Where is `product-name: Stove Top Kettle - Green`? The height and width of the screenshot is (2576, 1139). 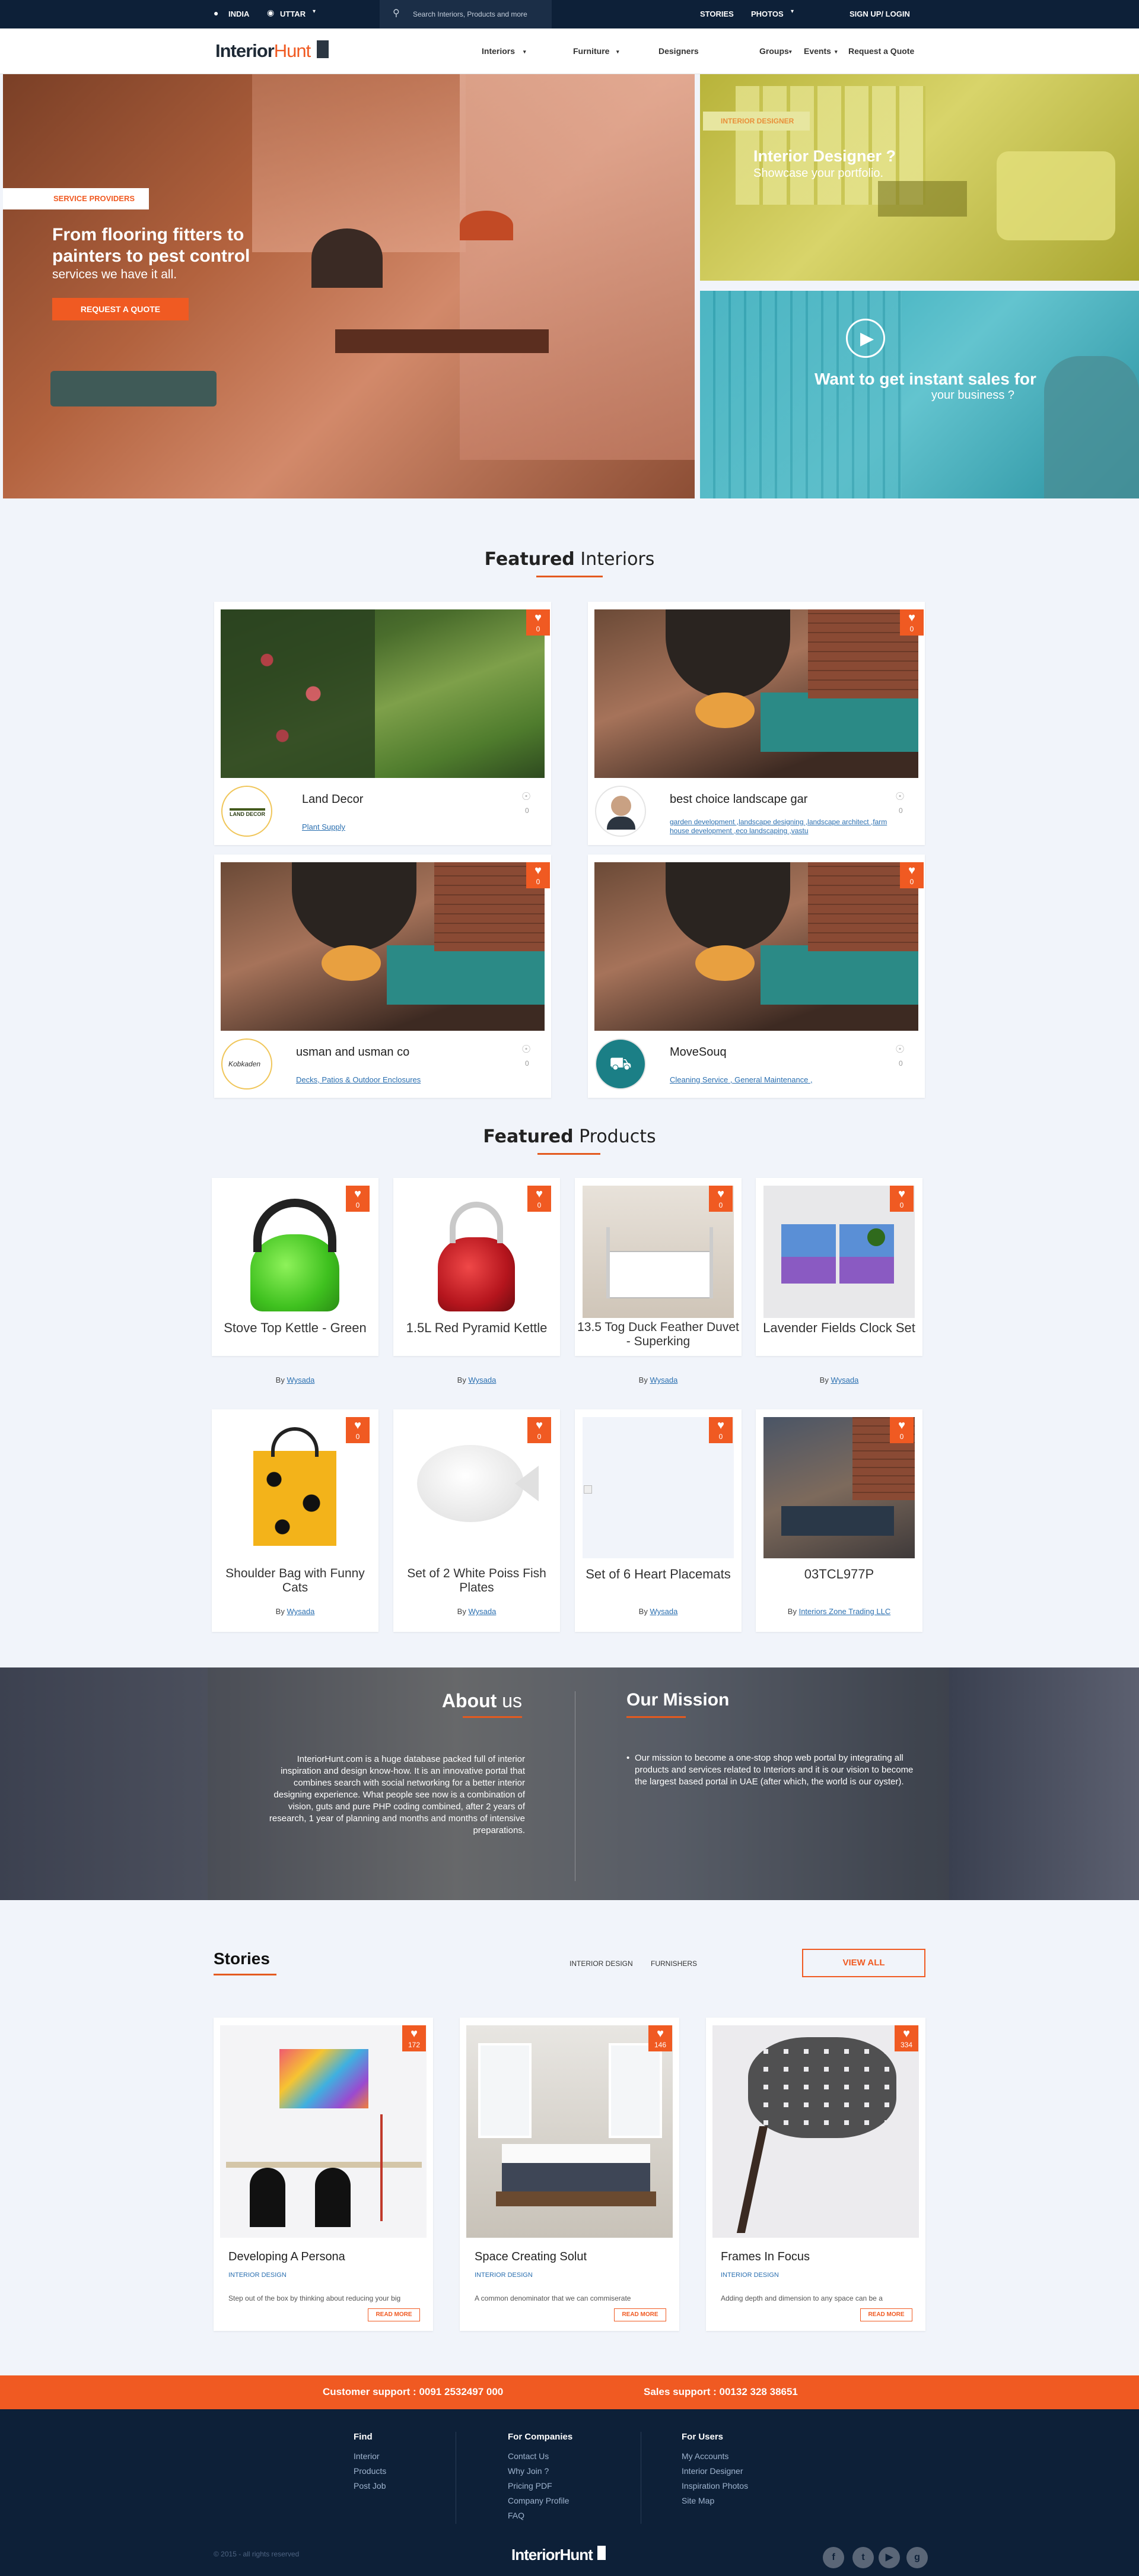 product-name: Stove Top Kettle - Green is located at coordinates (295, 1328).